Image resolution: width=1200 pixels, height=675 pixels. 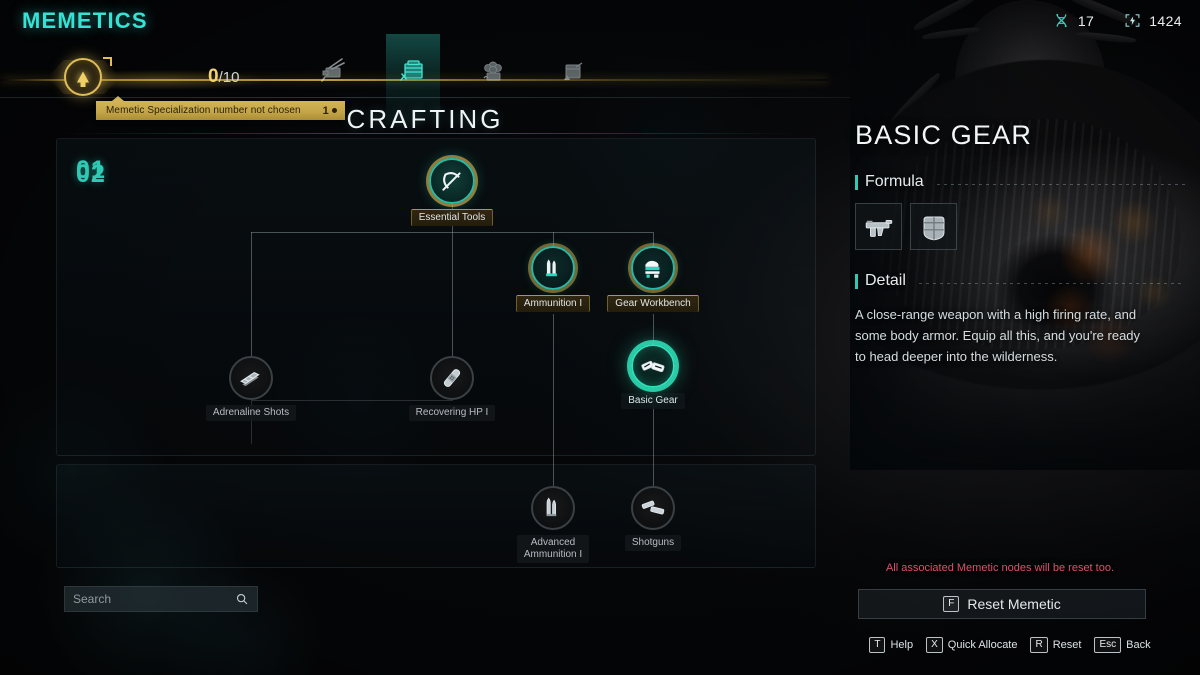 What do you see at coordinates (1108, 645) in the screenshot?
I see `key-cap: Esc` at bounding box center [1108, 645].